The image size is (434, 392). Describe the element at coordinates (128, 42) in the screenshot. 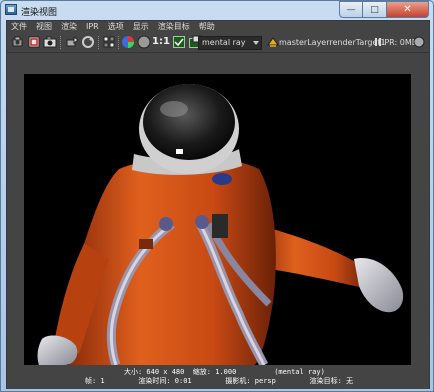

I see `rgb-channels-icon` at that location.